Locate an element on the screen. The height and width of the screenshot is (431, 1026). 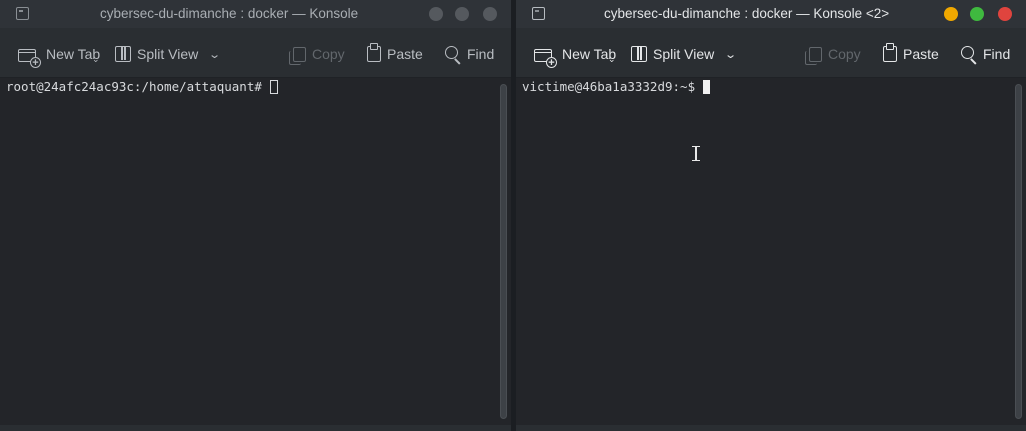
terminal-prompt-line: victime@46ba1a3332d9:~$ is located at coordinates (616, 87).